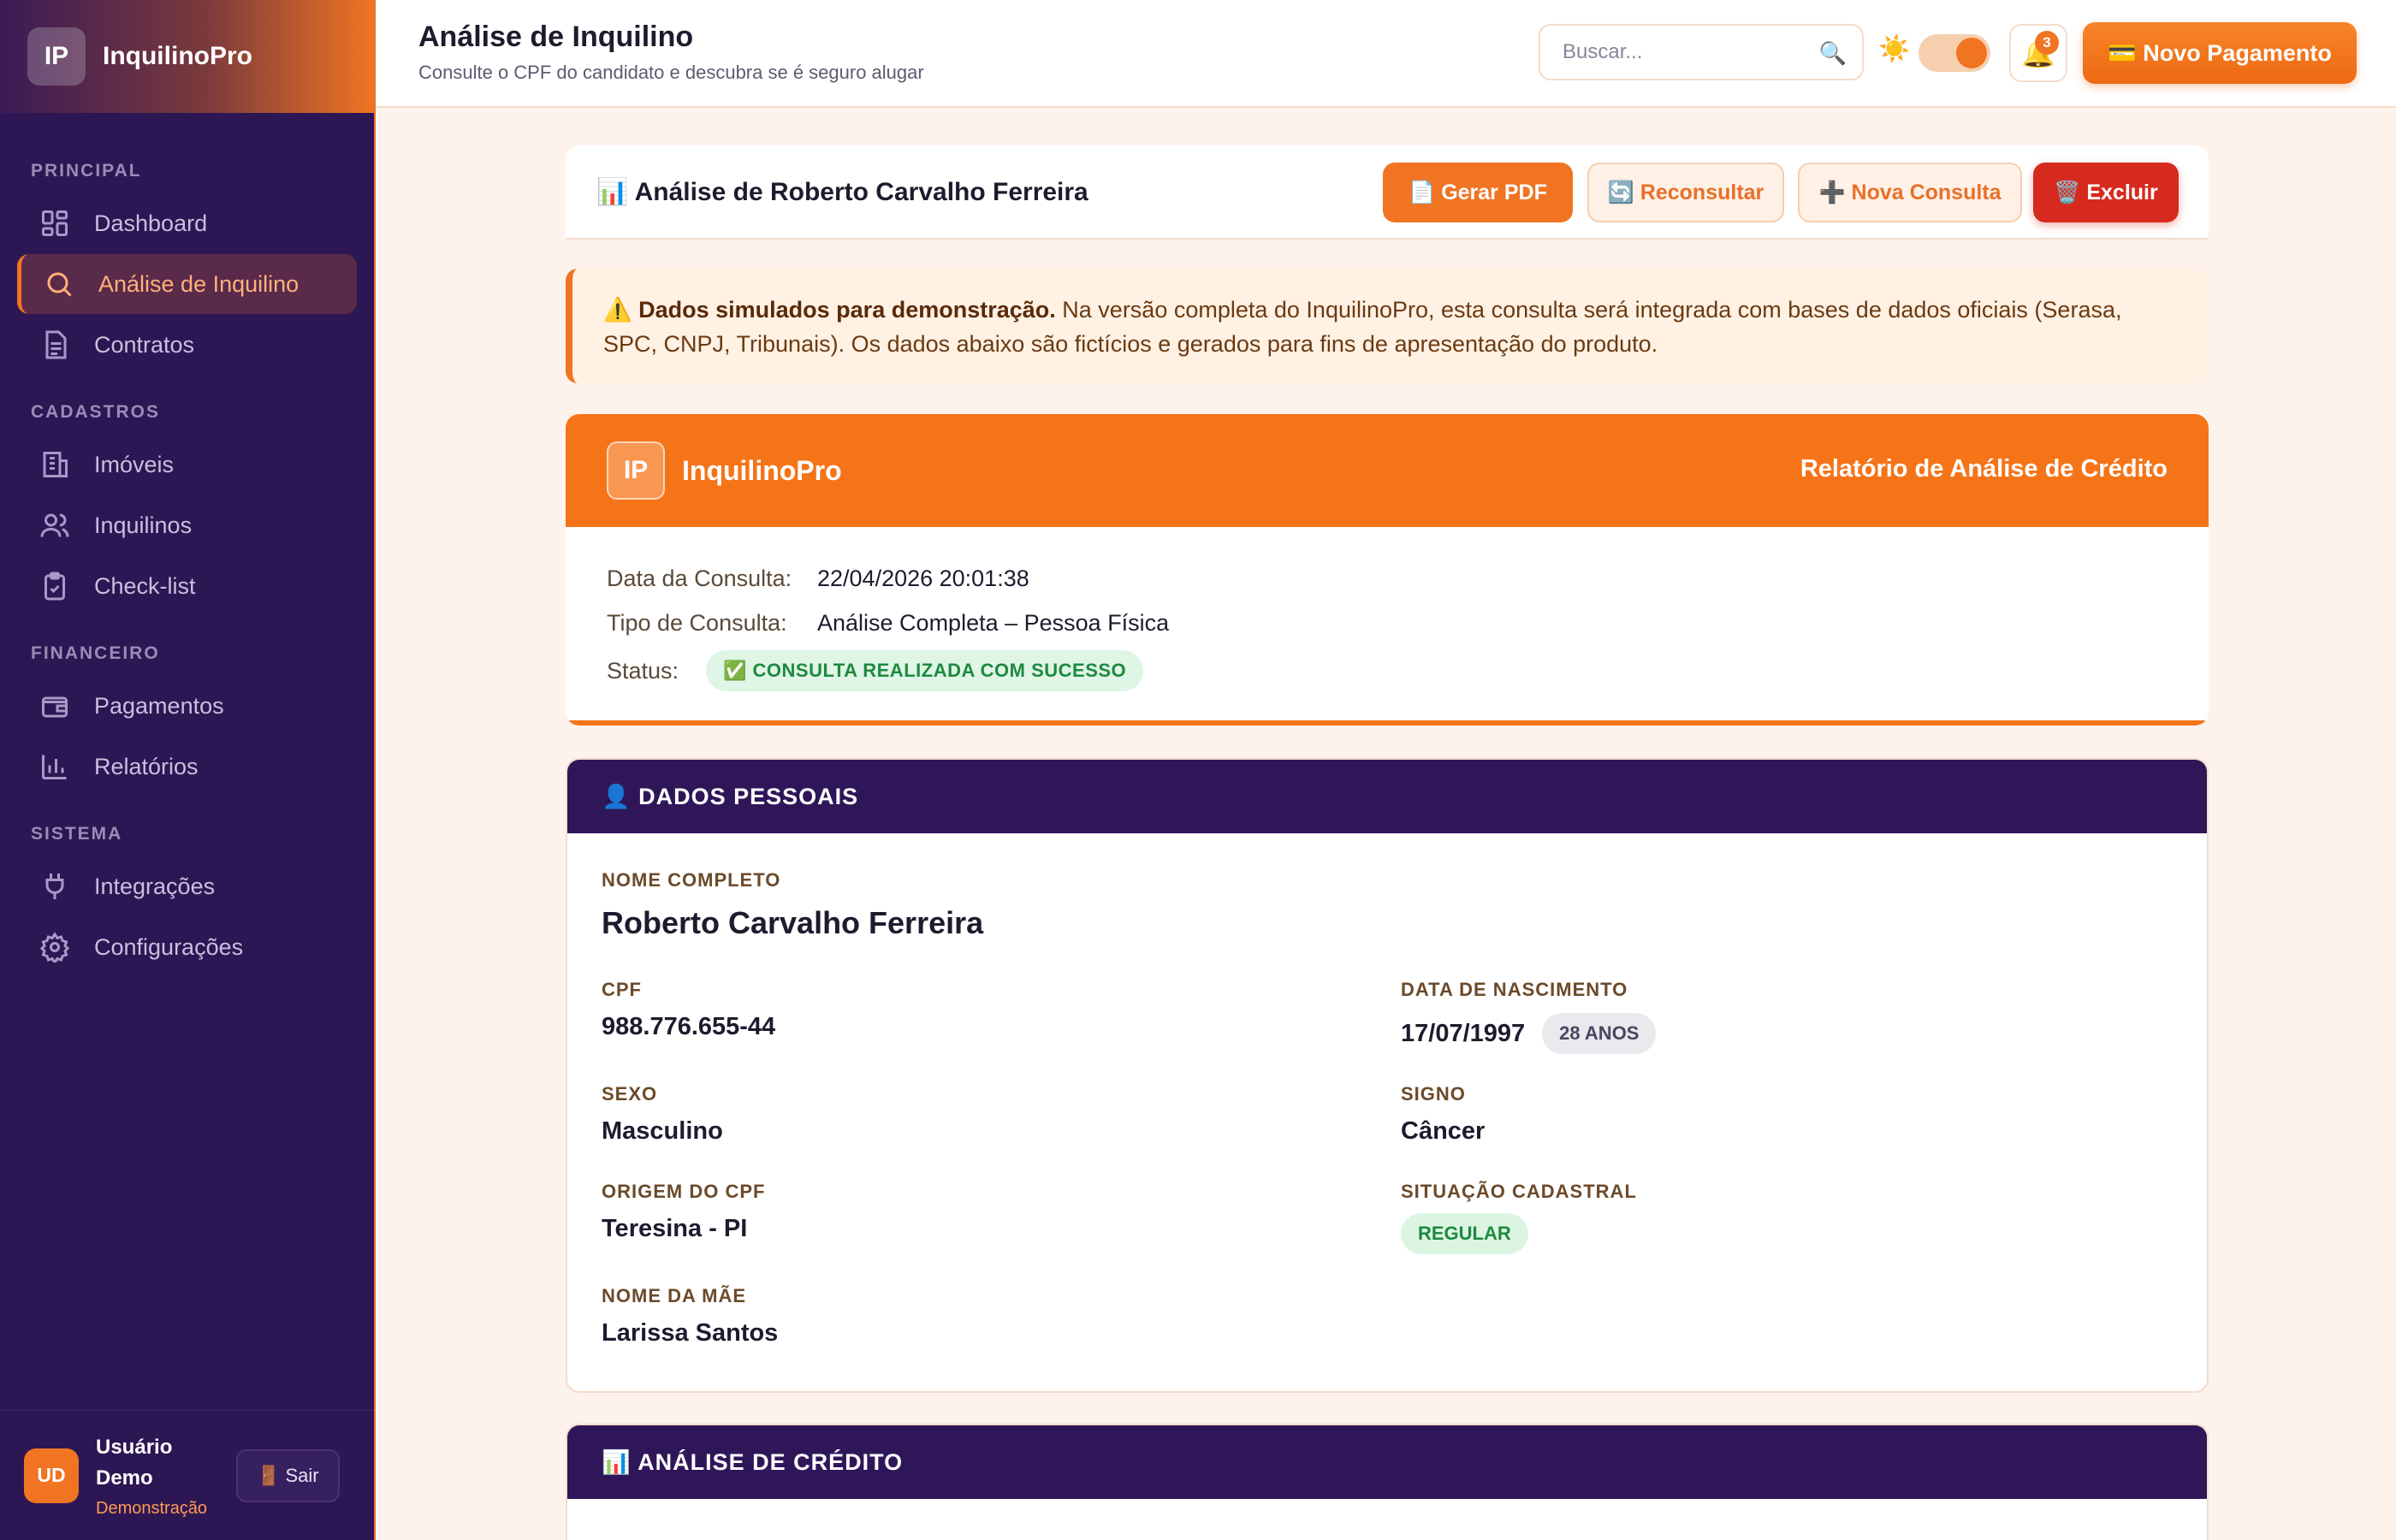  What do you see at coordinates (288, 1475) in the screenshot?
I see `logout-button: 🚪 Sair` at bounding box center [288, 1475].